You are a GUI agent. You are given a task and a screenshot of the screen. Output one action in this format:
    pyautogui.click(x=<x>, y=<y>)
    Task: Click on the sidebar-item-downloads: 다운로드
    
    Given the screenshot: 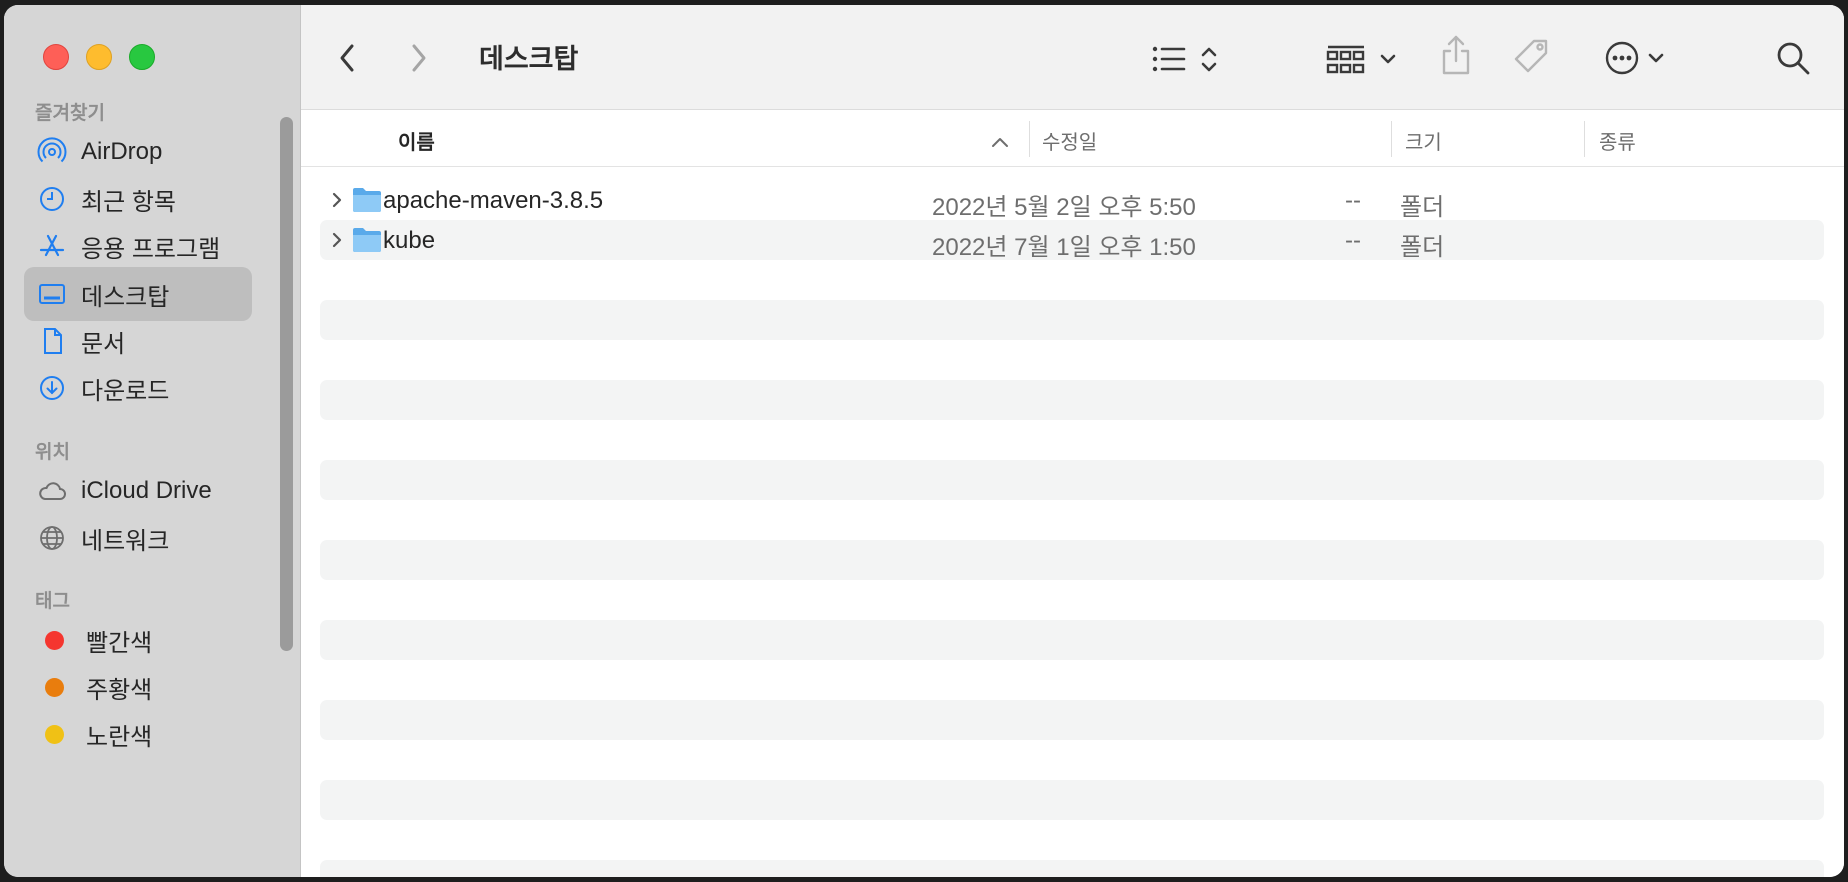 What is the action you would take?
    pyautogui.click(x=138, y=388)
    